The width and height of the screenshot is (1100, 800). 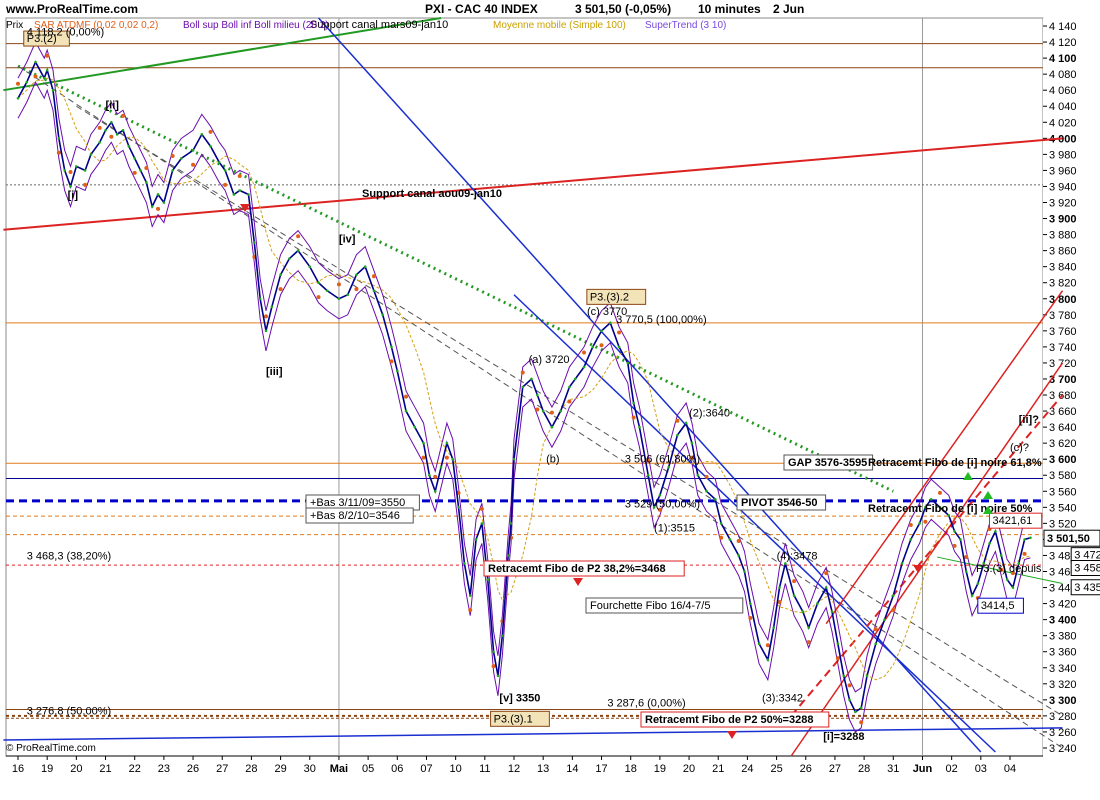 What do you see at coordinates (923, 769) in the screenshot?
I see `x-tick-label: Jun` at bounding box center [923, 769].